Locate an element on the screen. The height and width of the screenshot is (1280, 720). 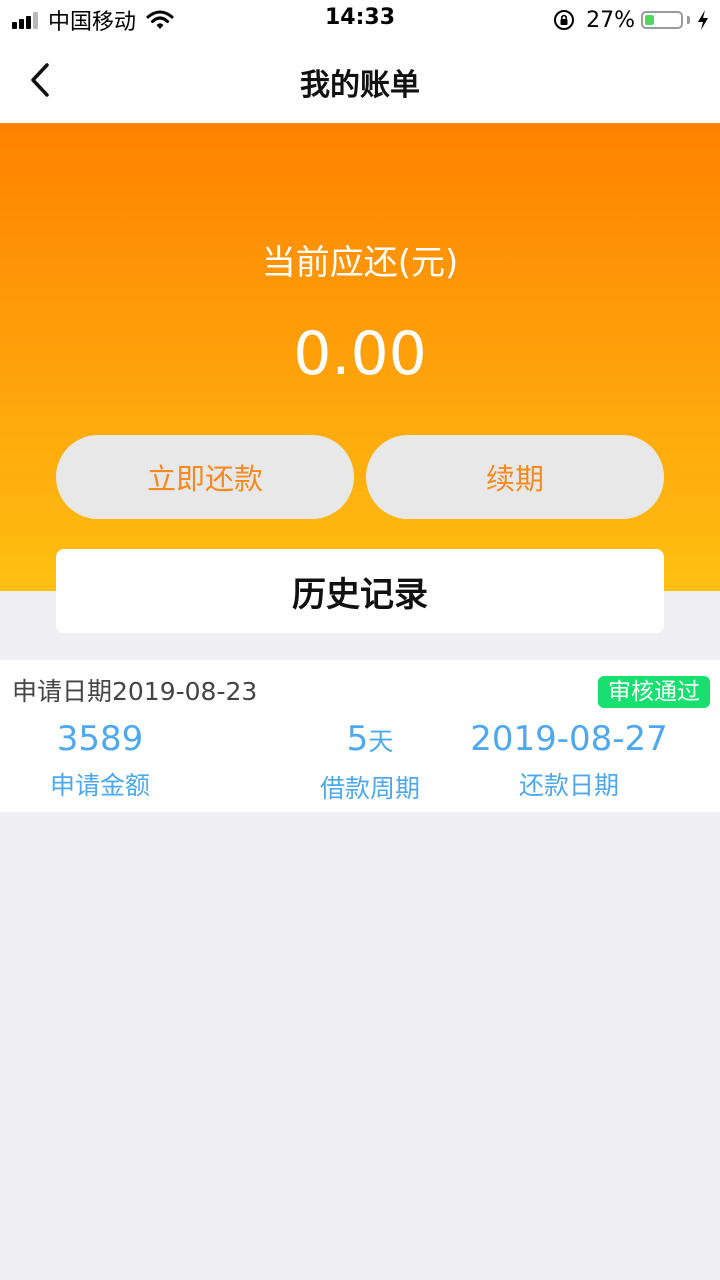
apply-amount-value: 3589 is located at coordinates (100, 739).